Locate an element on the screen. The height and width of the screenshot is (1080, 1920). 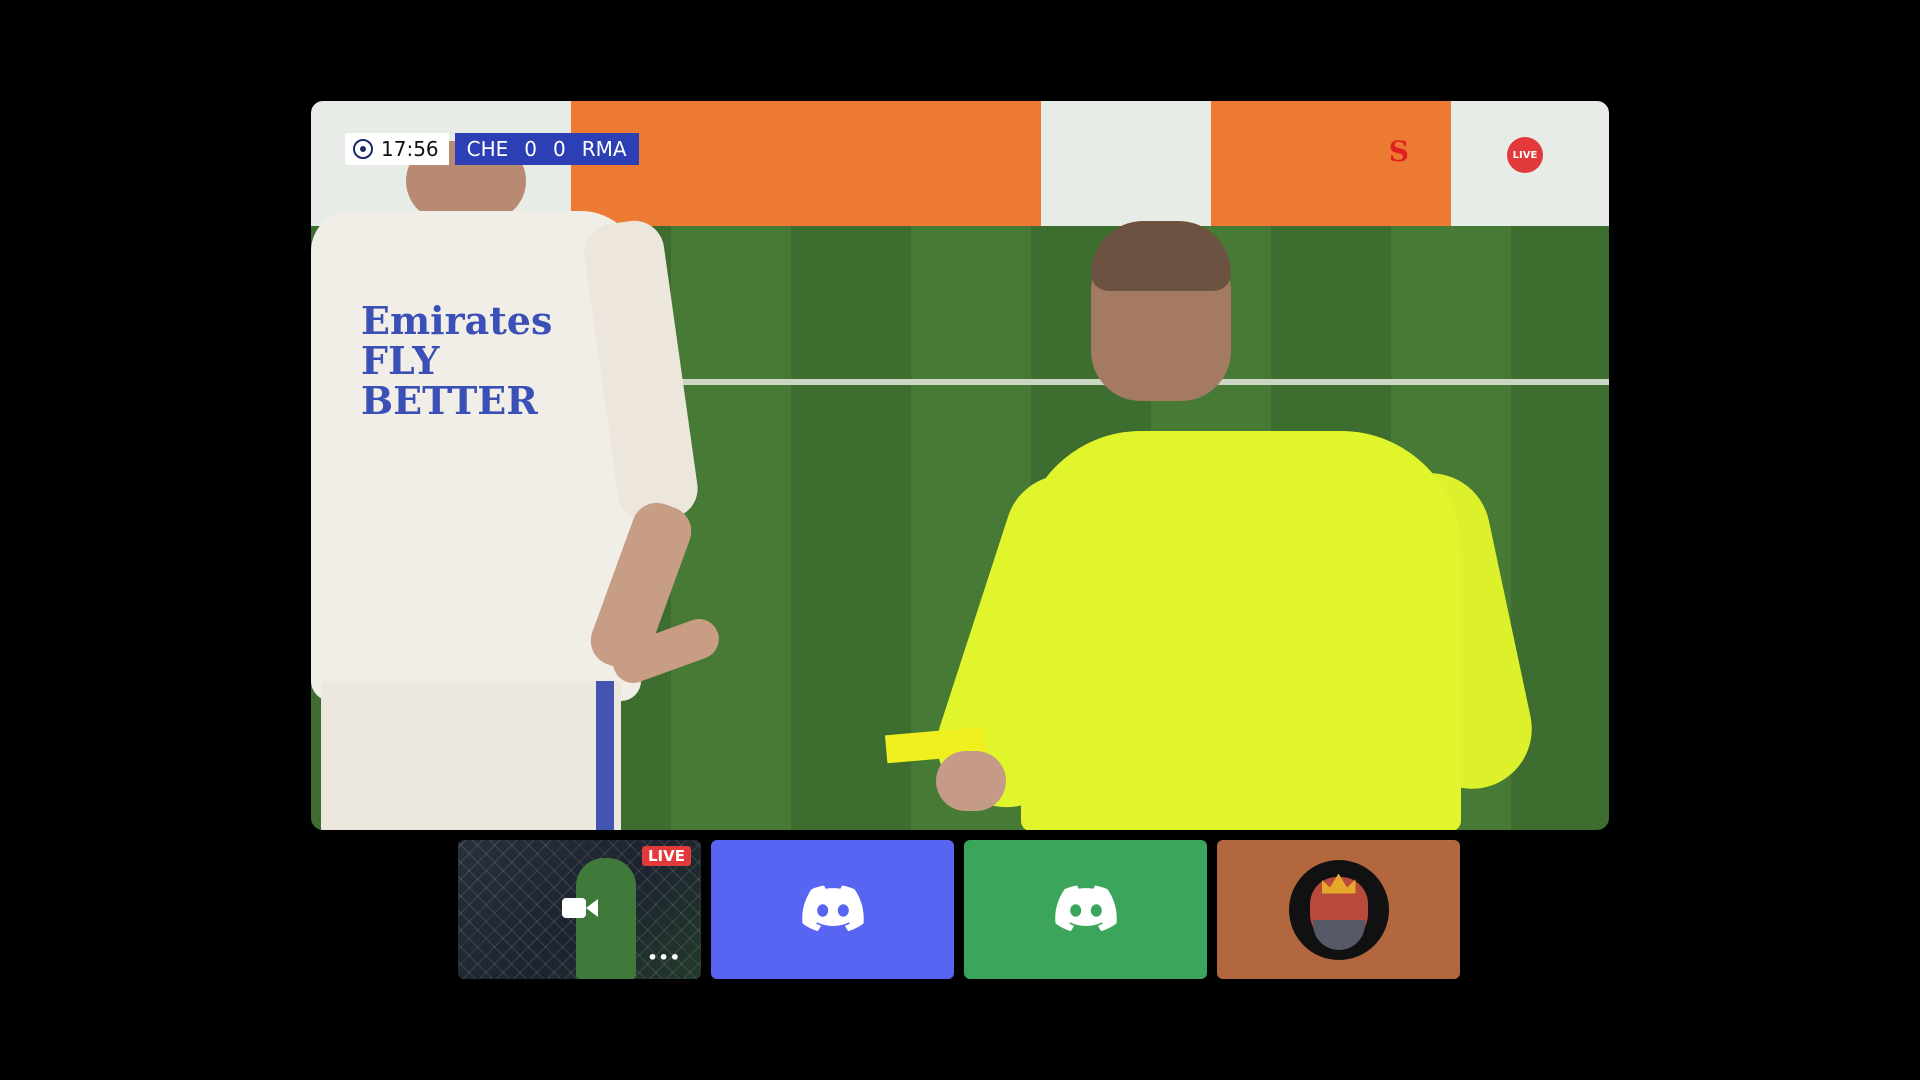
team-scores: CHE 0 0 RMA is located at coordinates (546, 149).